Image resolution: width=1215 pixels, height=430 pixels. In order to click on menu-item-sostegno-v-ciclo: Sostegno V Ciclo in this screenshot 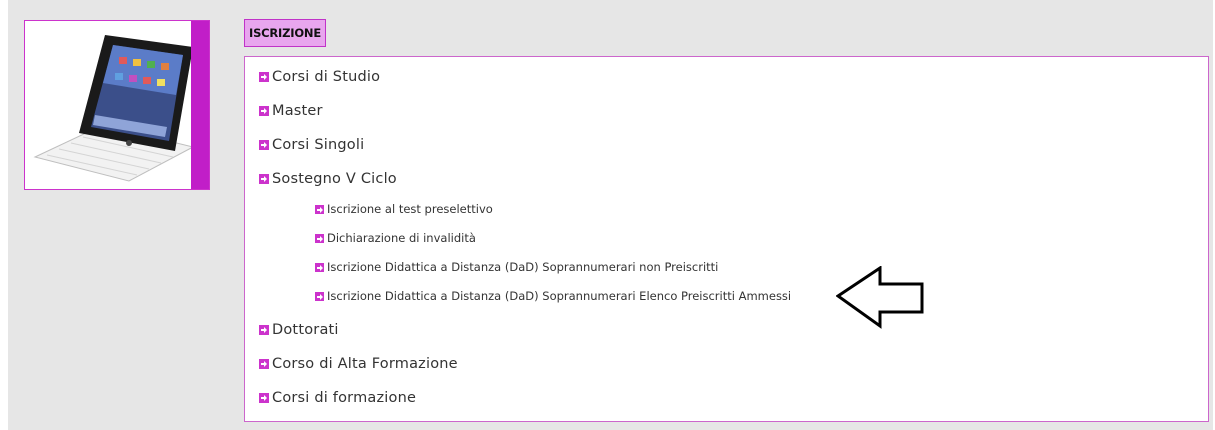, I will do `click(328, 179)`.